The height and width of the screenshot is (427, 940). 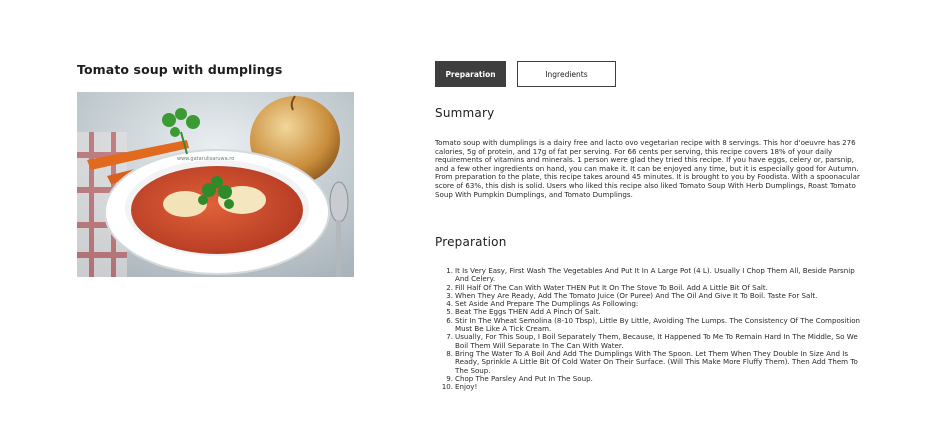 What do you see at coordinates (471, 242) in the screenshot?
I see `preparation-heading: Preparation` at bounding box center [471, 242].